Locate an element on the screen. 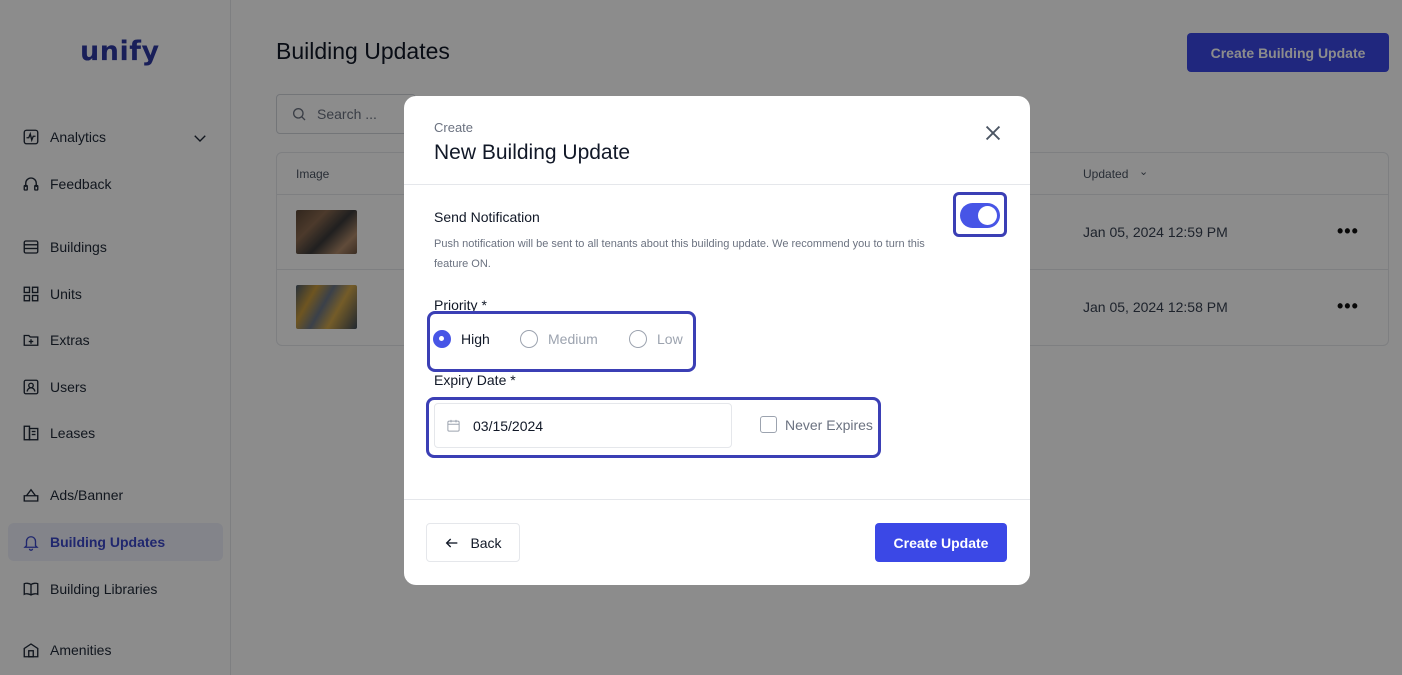 The image size is (1402, 675). never-expires-label: Never Expires is located at coordinates (829, 424).